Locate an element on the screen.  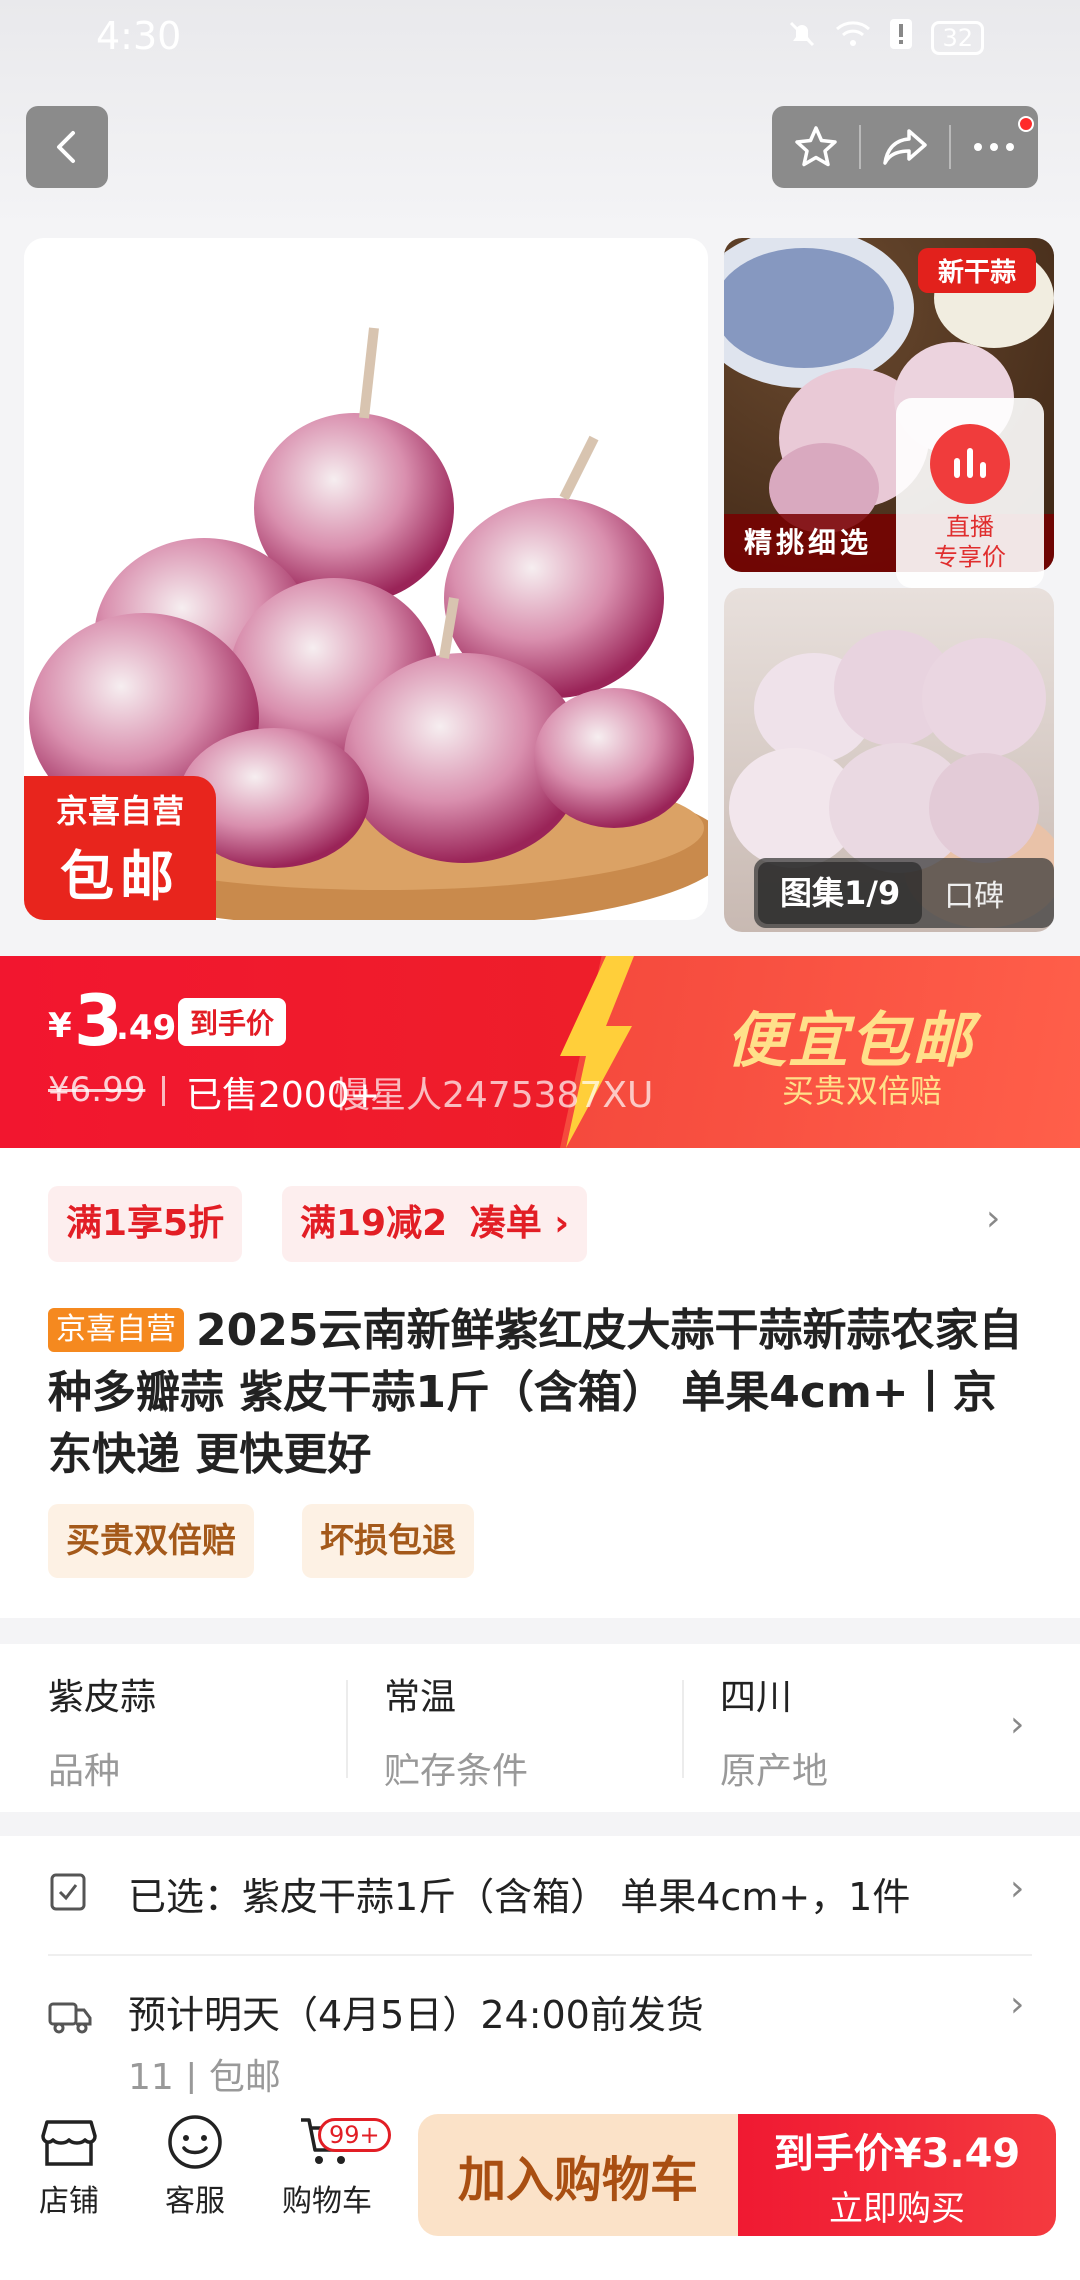
share-button is located at coordinates (904, 147).